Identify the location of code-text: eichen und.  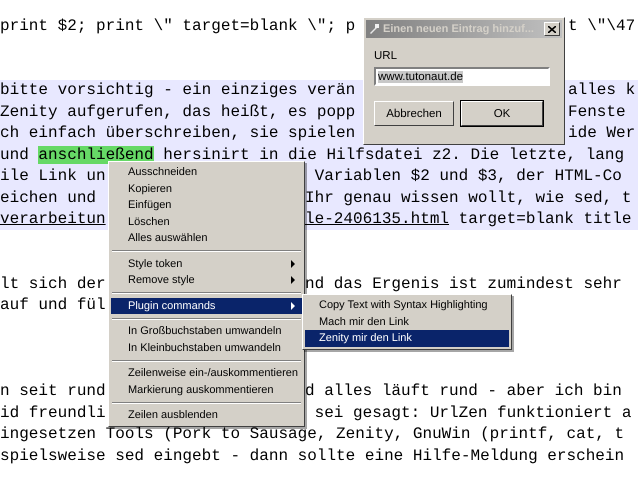
(48, 197).